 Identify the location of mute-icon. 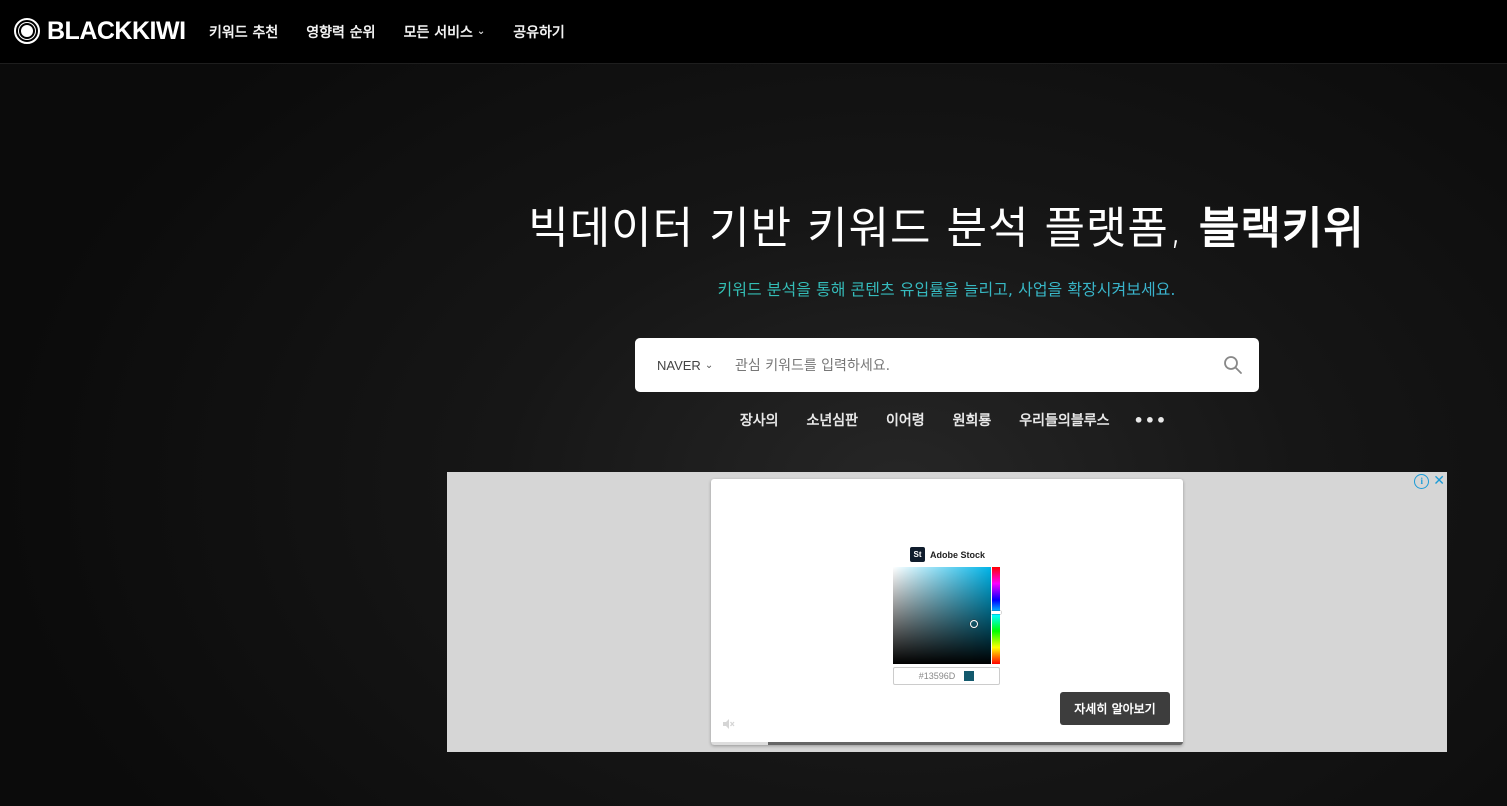
(728, 724).